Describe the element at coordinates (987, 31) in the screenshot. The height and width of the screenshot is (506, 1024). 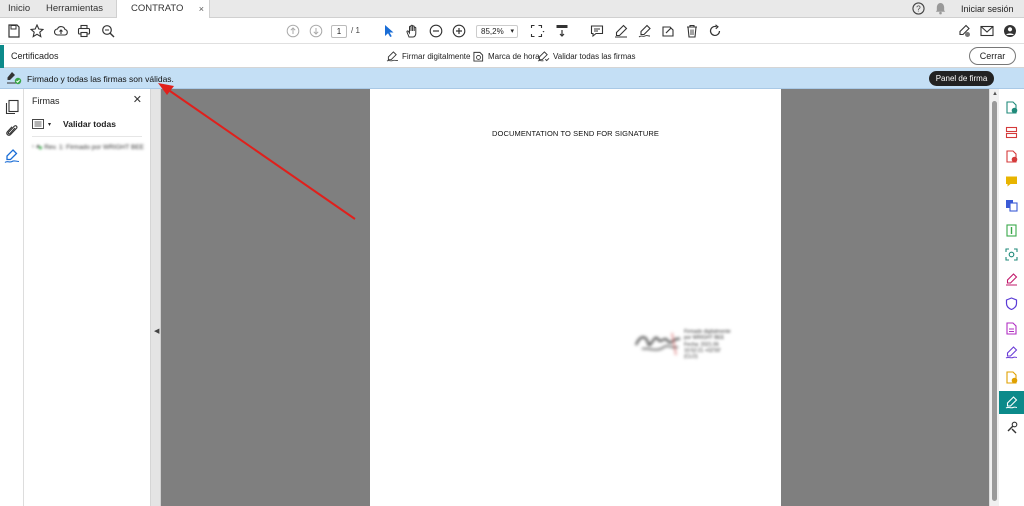
I see `mail-icon` at that location.